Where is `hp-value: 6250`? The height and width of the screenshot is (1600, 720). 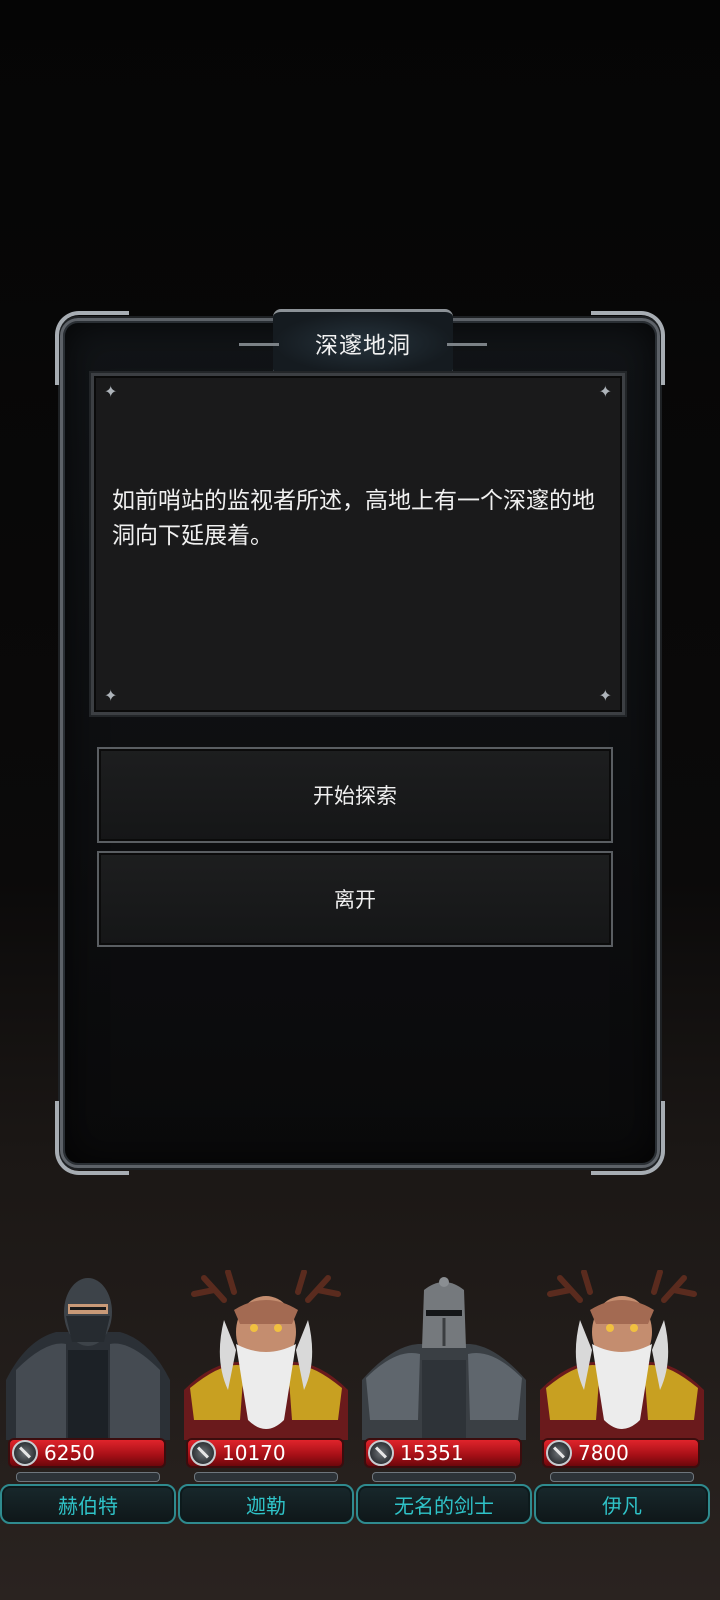
hp-value: 6250 is located at coordinates (69, 1453).